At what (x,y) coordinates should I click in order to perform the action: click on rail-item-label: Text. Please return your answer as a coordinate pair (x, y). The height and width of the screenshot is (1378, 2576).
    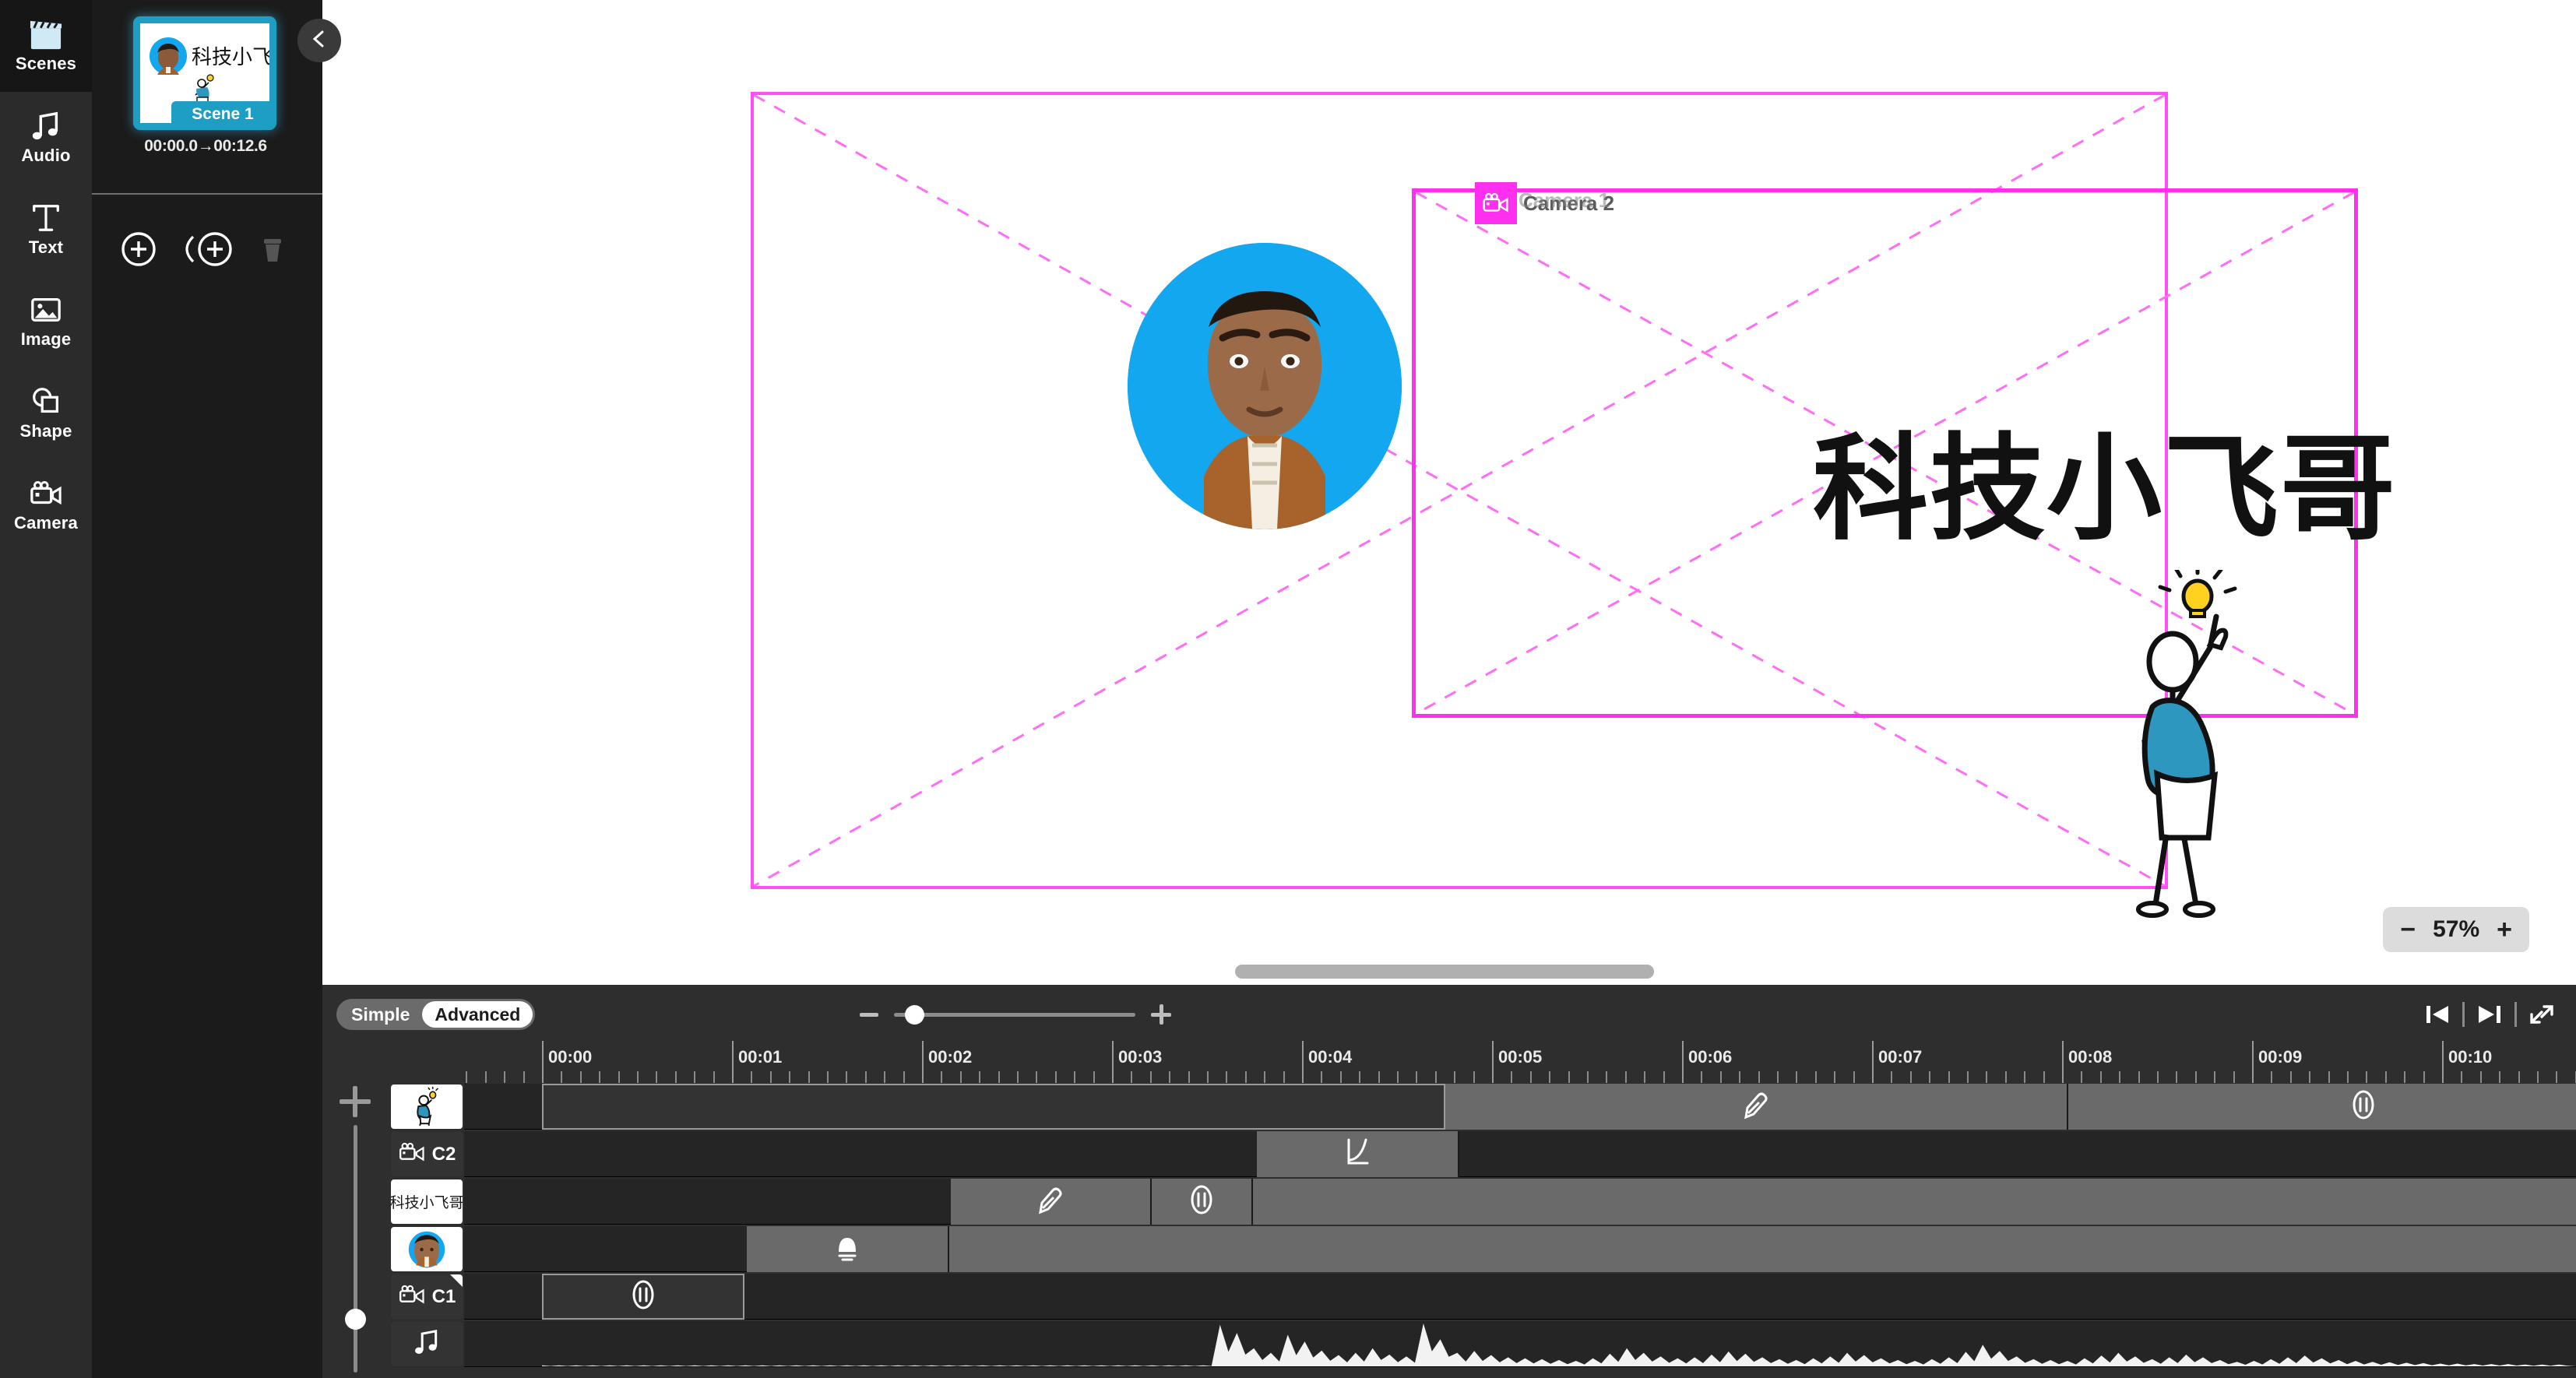
    Looking at the image, I should click on (46, 247).